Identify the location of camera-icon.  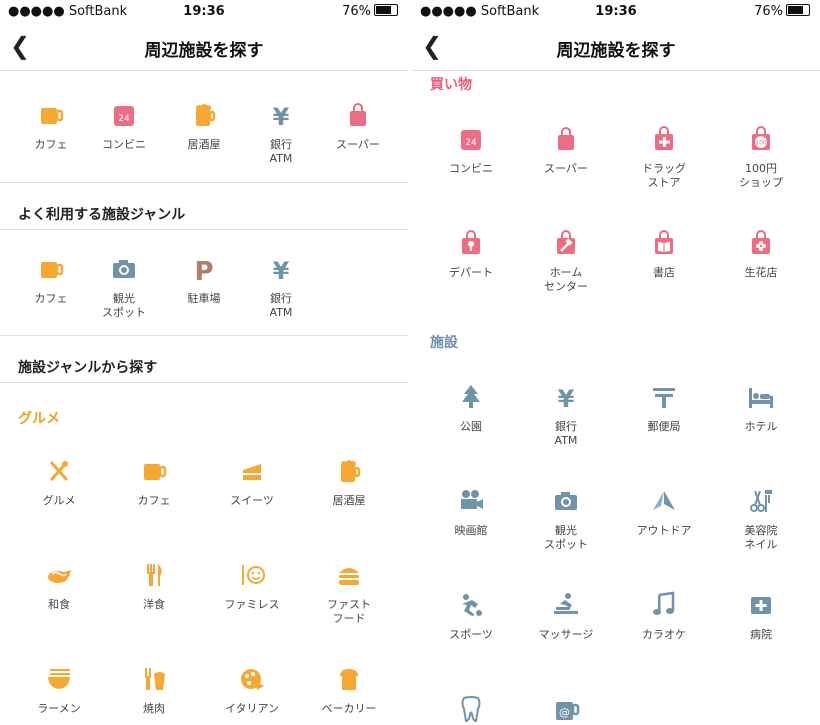
(124, 269).